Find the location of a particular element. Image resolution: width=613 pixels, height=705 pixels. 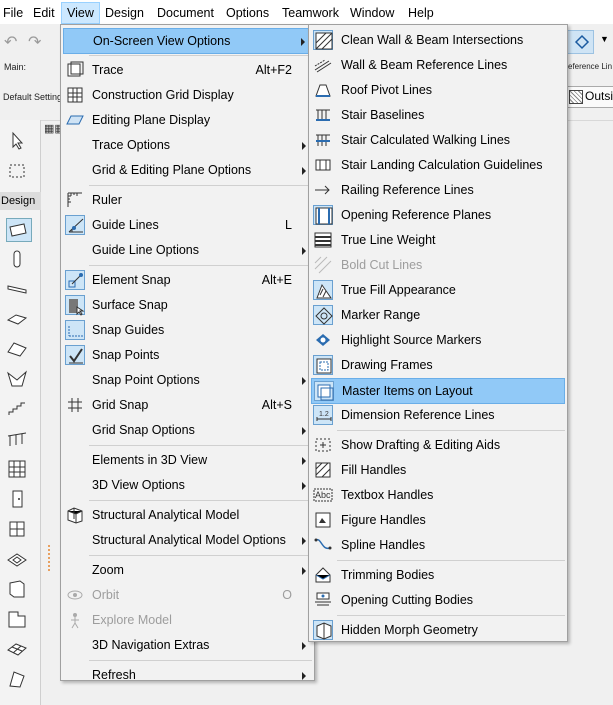

svg-text: 1.2 is located at coordinates (324, 414).